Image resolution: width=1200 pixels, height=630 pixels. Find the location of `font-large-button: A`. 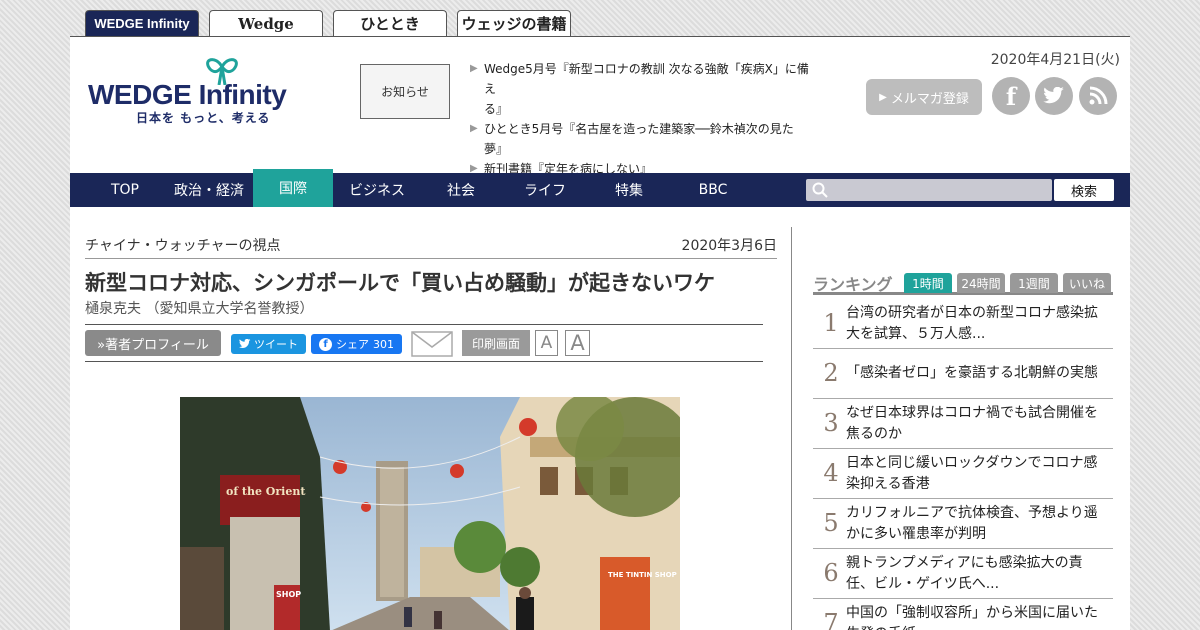

font-large-button: A is located at coordinates (577, 343).